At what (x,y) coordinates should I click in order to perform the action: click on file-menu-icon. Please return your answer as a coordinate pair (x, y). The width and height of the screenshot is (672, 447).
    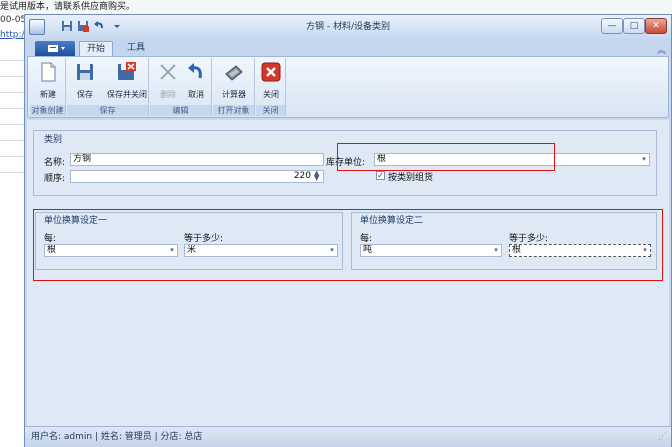
    Looking at the image, I should click on (56, 48).